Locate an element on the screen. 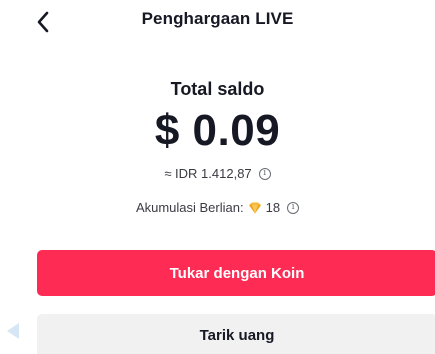 The width and height of the screenshot is (435, 354). diamond-accumulation: Akumulasi Berlian: 18 i is located at coordinates (217, 207).